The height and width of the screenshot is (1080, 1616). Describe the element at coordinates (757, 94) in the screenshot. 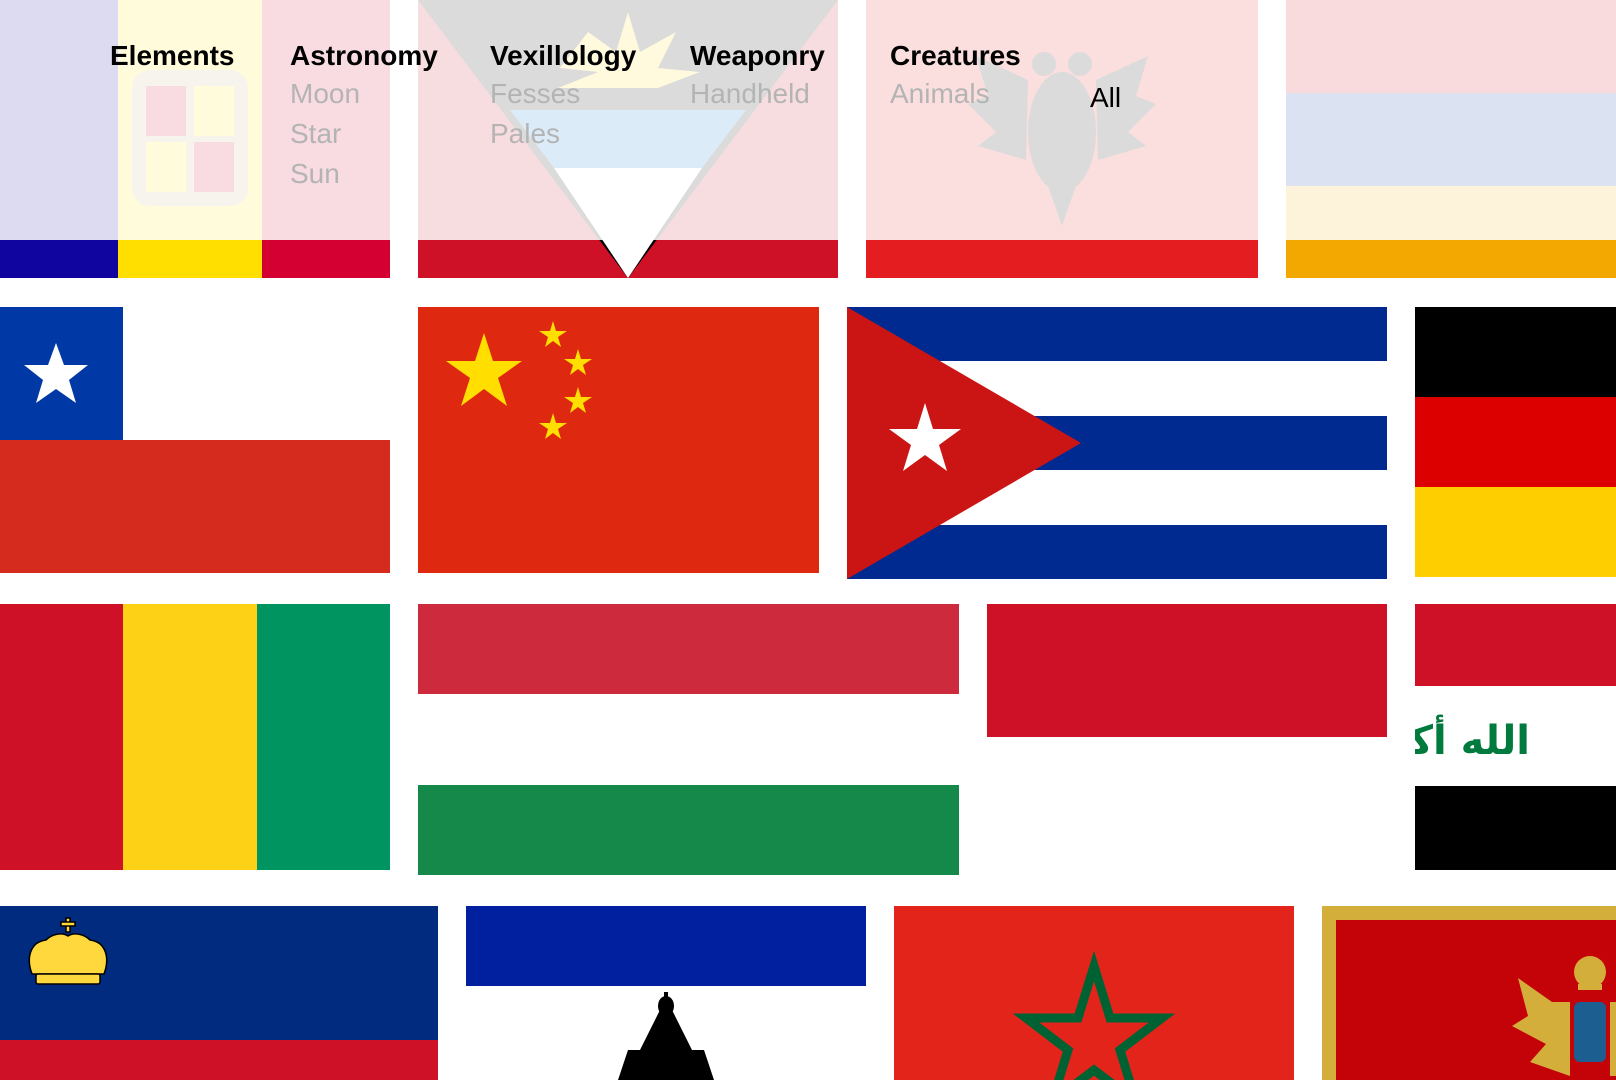

I see `menu-item-handheld: Handheld` at that location.